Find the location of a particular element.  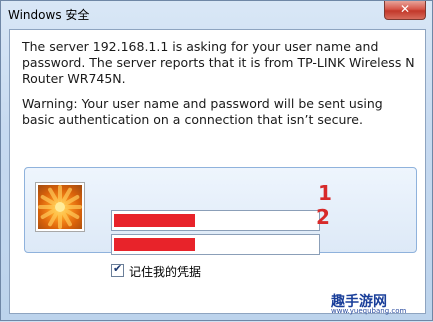

close-icon: ✕ is located at coordinates (405, 9).